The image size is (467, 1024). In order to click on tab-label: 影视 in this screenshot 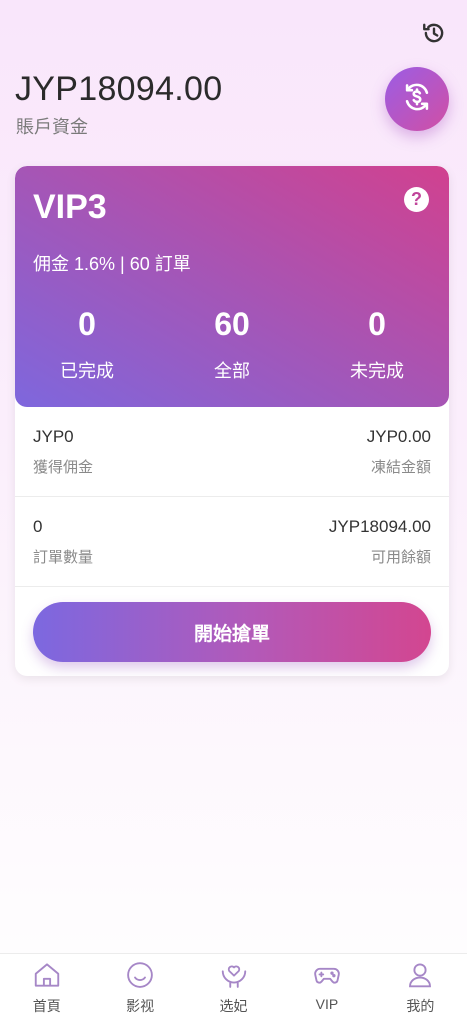, I will do `click(140, 1006)`.